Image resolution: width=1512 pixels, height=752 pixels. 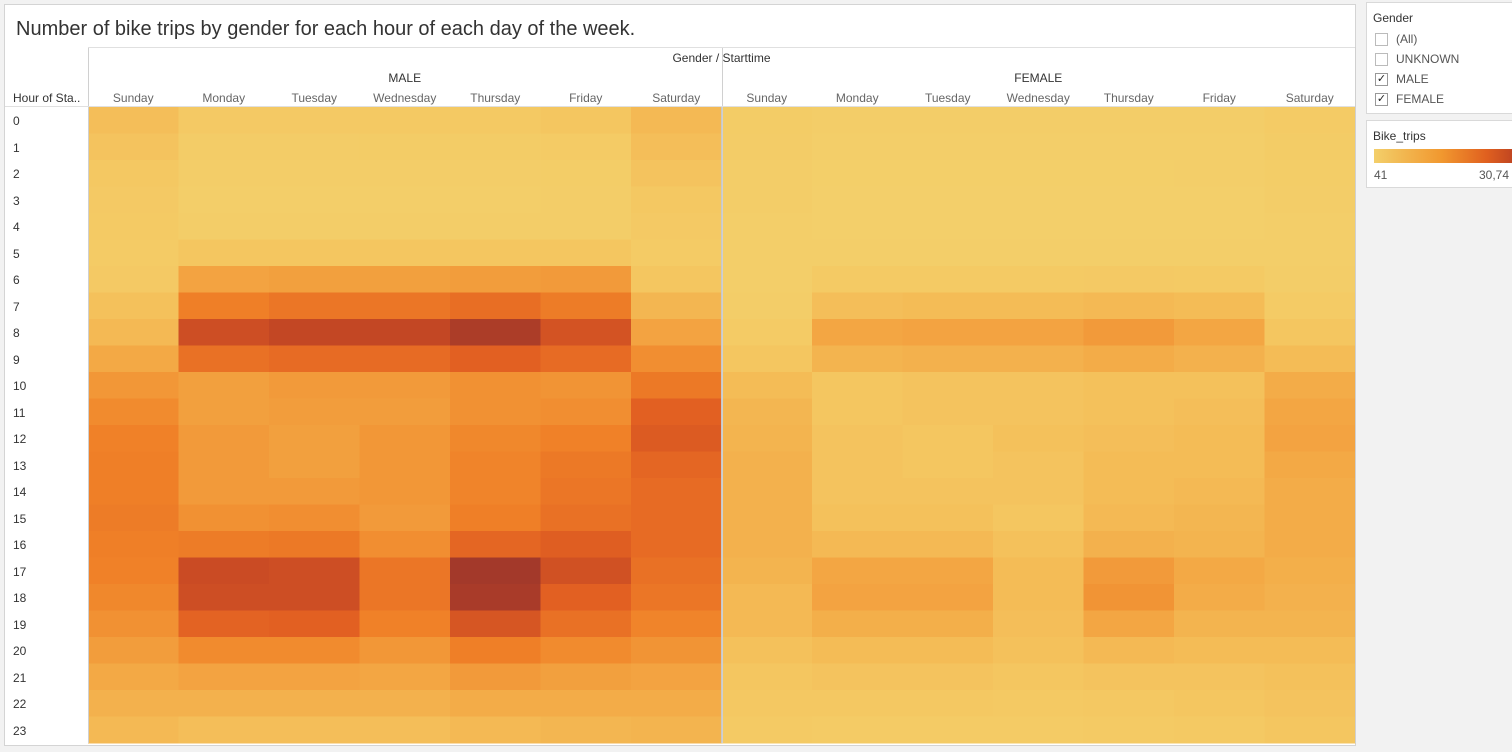 I want to click on gender-option-female: ✓ FEMALE, so click(x=1409, y=99).